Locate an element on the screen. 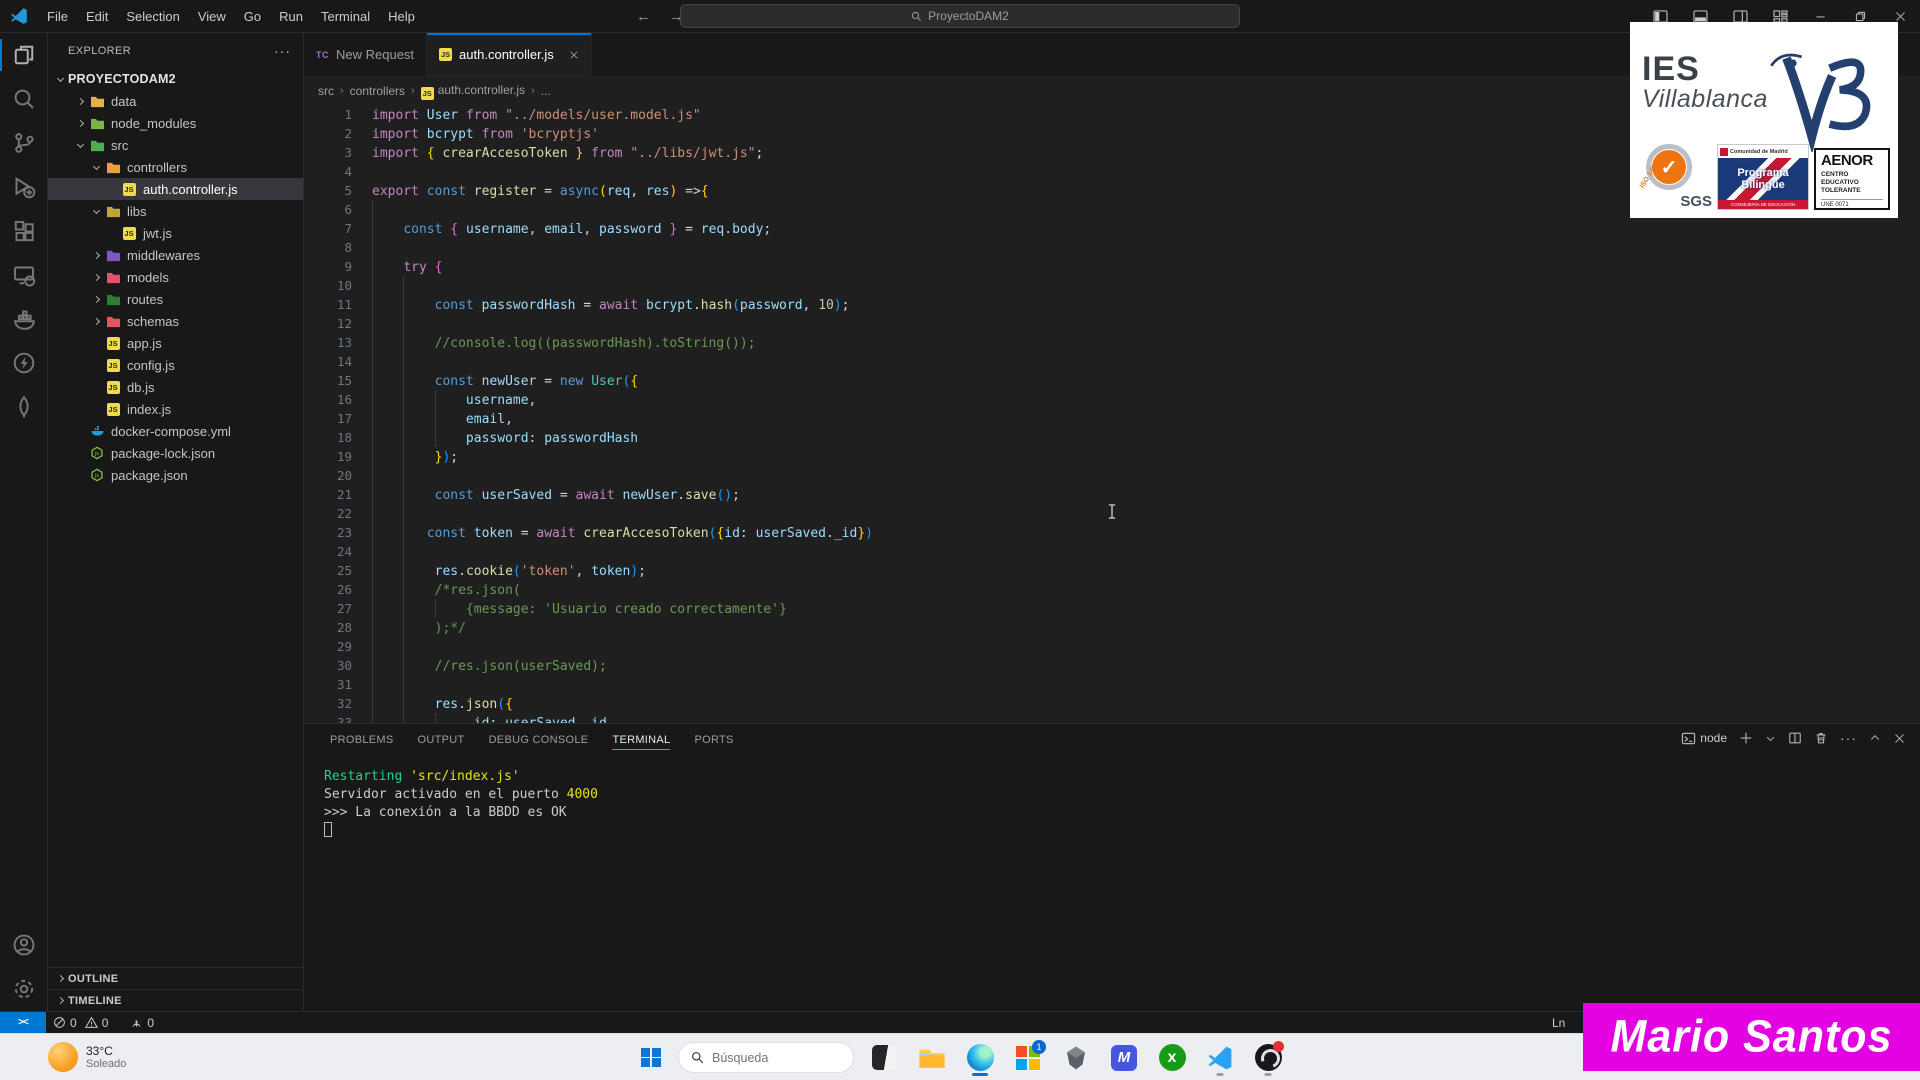  panel-tab-problems: PROBLEMS is located at coordinates (362, 740).